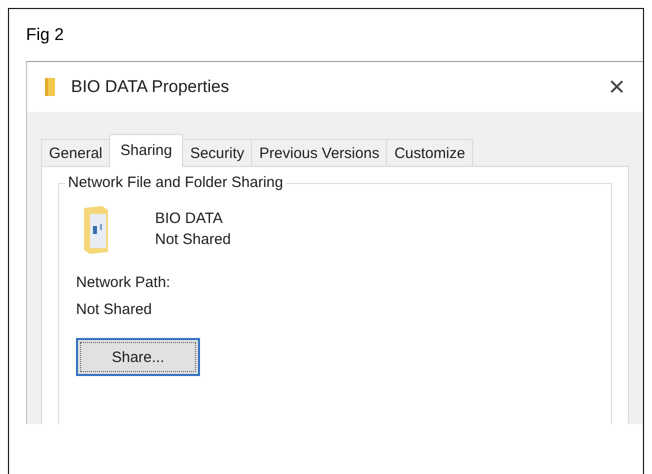 The width and height of the screenshot is (652, 474). Describe the element at coordinates (146, 150) in the screenshot. I see `tab: Sharing` at that location.